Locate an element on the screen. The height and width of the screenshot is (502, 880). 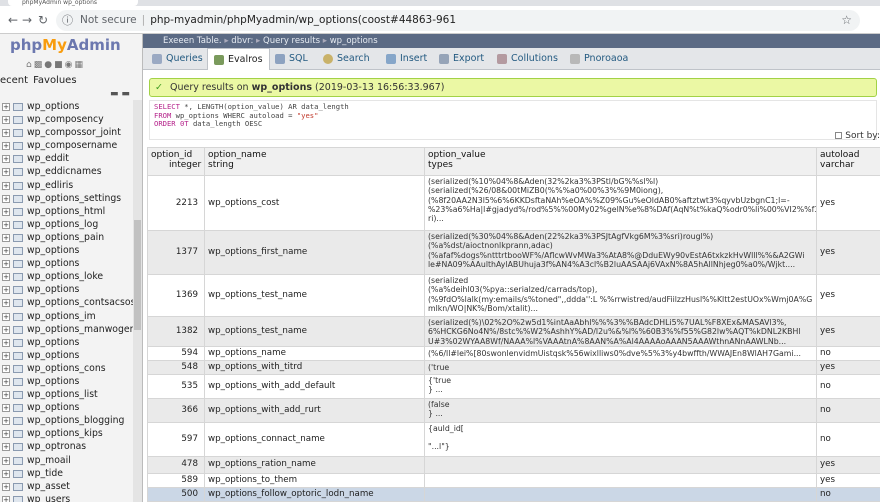
tab-export: Export is located at coordinates (461, 59).